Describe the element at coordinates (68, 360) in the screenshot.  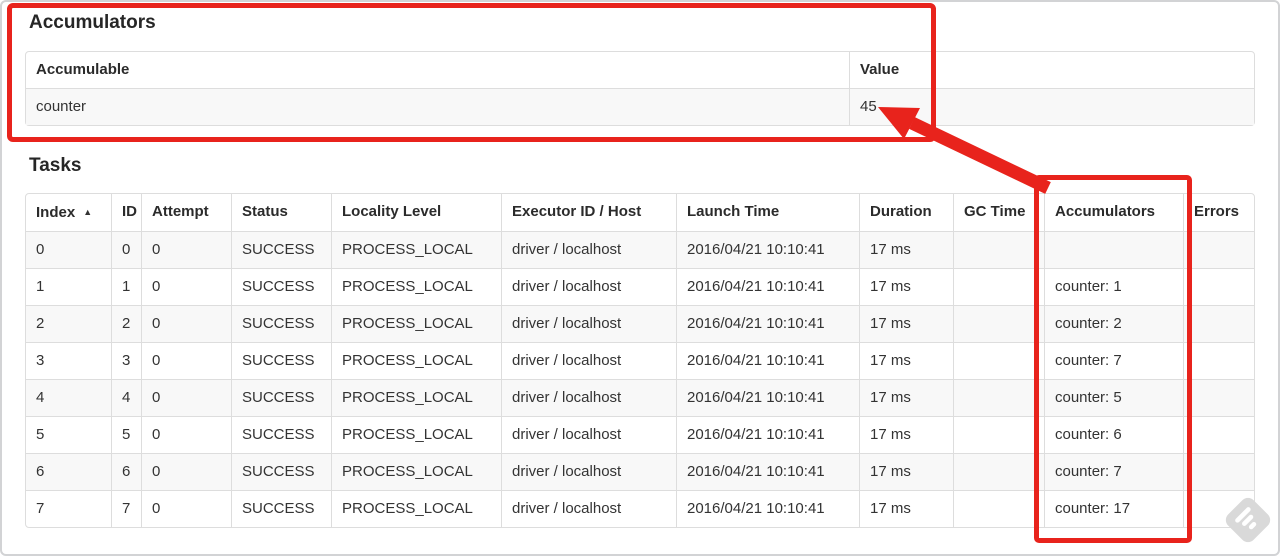
I see `task-cell-index: 3` at that location.